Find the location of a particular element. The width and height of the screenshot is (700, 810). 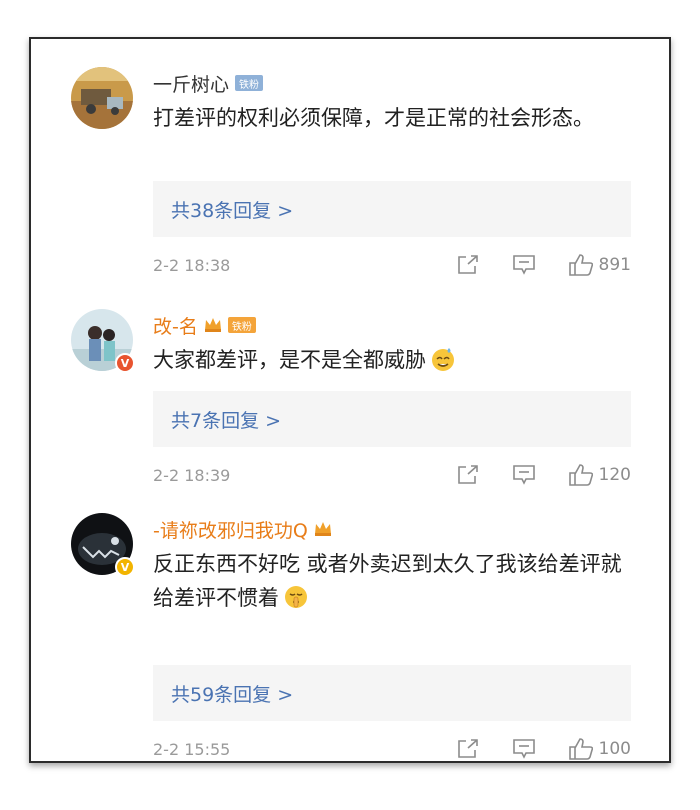

comment-text-content: 大家都差评，是不是全都威胁 is located at coordinates (289, 360).